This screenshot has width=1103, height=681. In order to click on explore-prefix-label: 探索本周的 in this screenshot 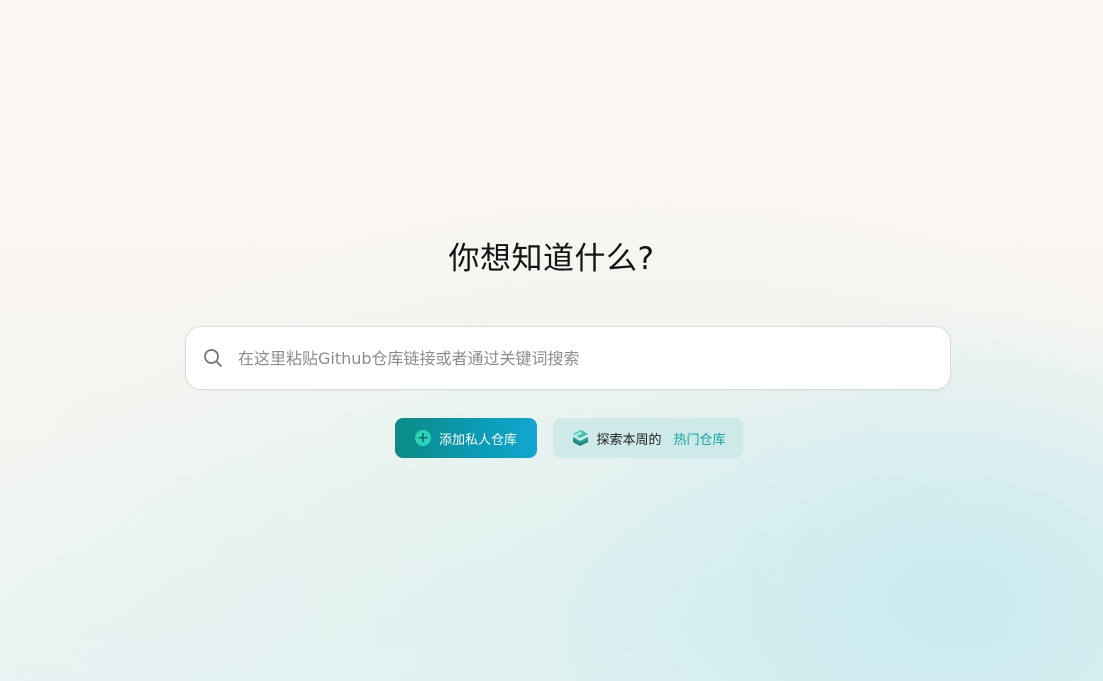, I will do `click(629, 440)`.